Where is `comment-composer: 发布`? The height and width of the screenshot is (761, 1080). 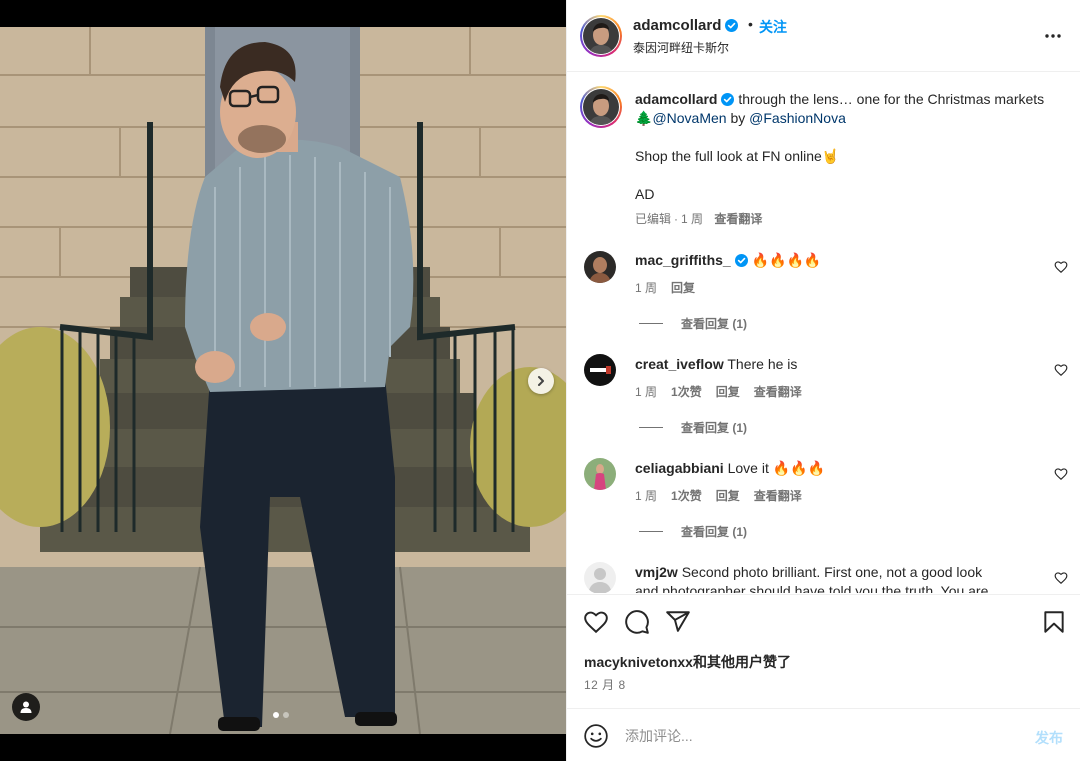 comment-composer: 发布 is located at coordinates (823, 734).